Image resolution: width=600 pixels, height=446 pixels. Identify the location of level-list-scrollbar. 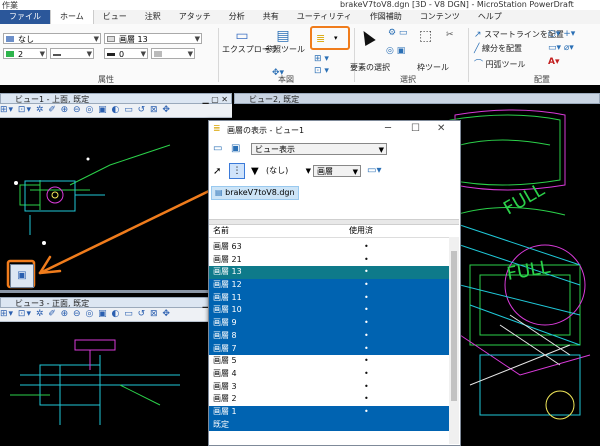
(454, 340).